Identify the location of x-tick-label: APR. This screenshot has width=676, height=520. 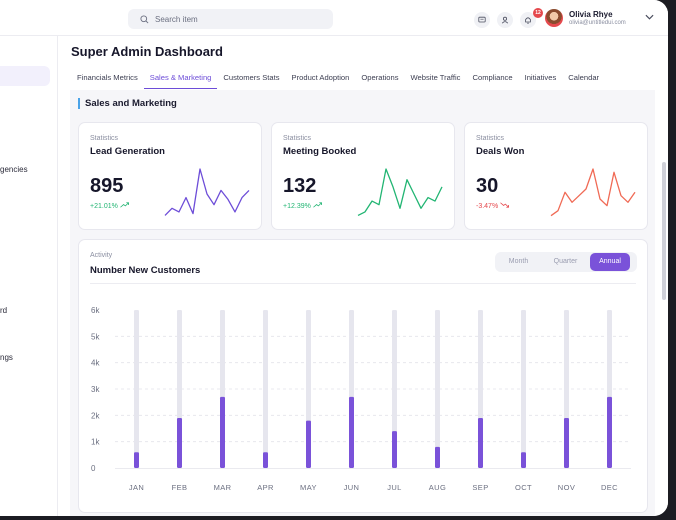
(265, 487).